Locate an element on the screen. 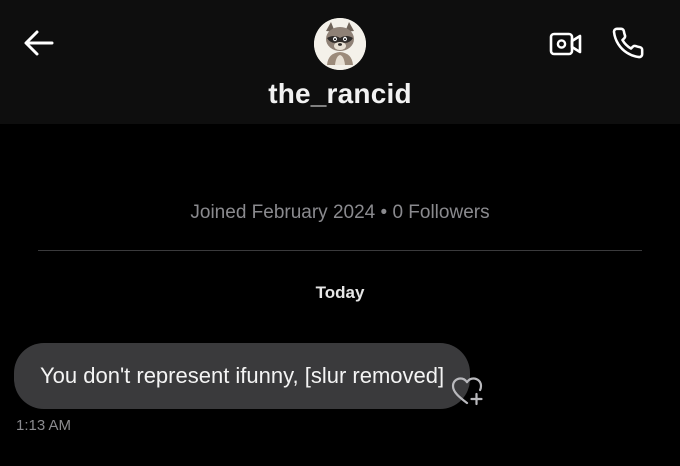  like-message-button is located at coordinates (468, 391).